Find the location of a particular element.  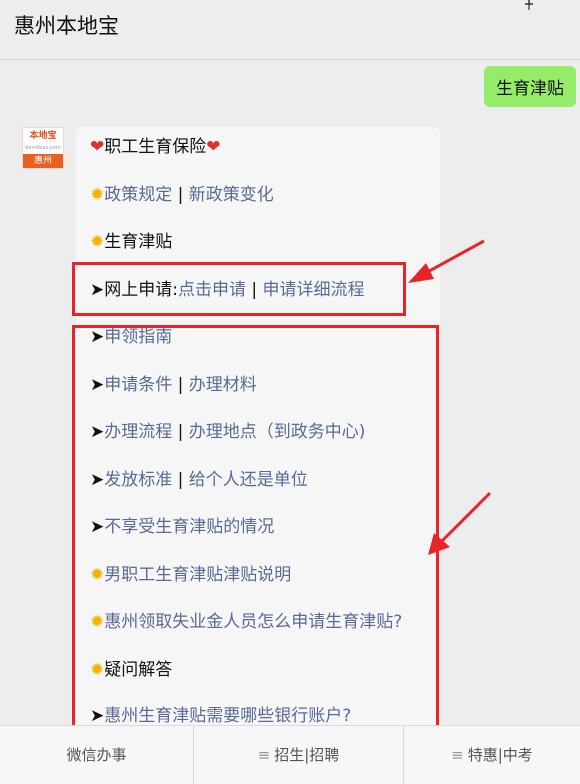

policy-link: 政策规定 is located at coordinates (138, 195).